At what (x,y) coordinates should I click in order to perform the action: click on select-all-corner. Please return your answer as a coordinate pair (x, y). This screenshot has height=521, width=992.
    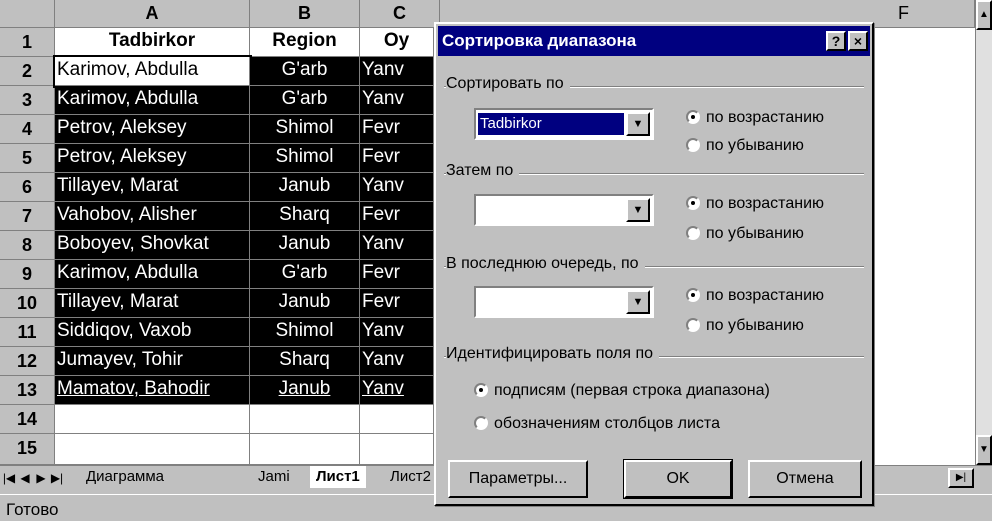
    Looking at the image, I should click on (27, 14).